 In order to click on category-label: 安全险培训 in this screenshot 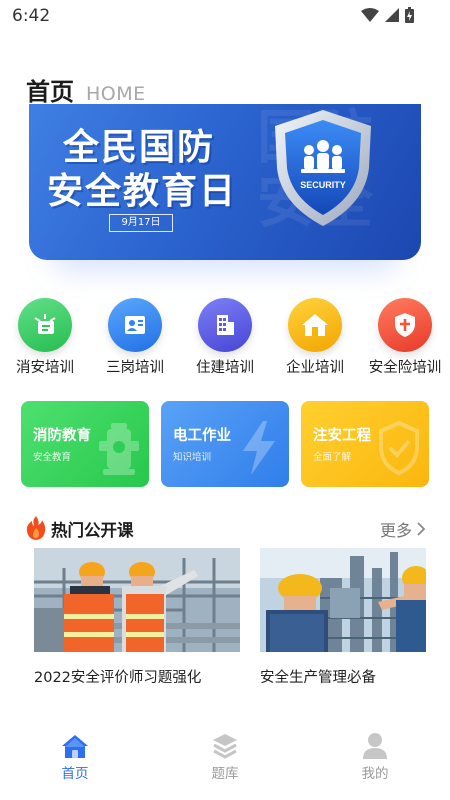, I will do `click(405, 368)`.